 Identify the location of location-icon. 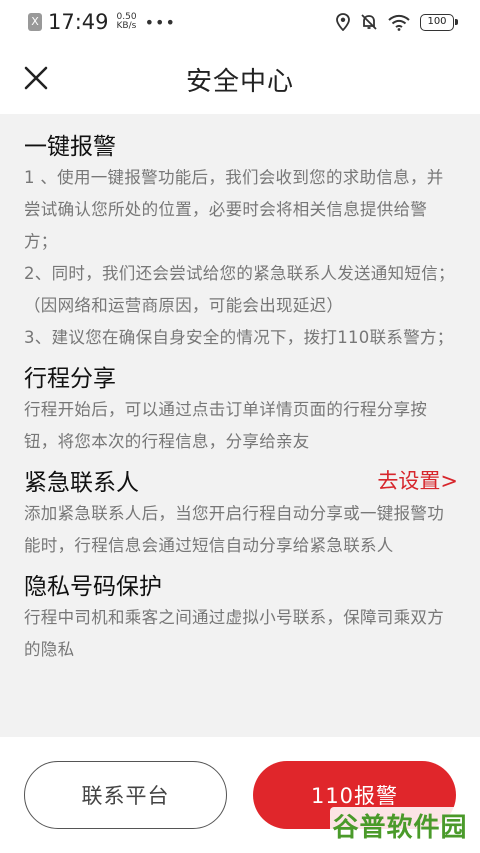
(343, 22).